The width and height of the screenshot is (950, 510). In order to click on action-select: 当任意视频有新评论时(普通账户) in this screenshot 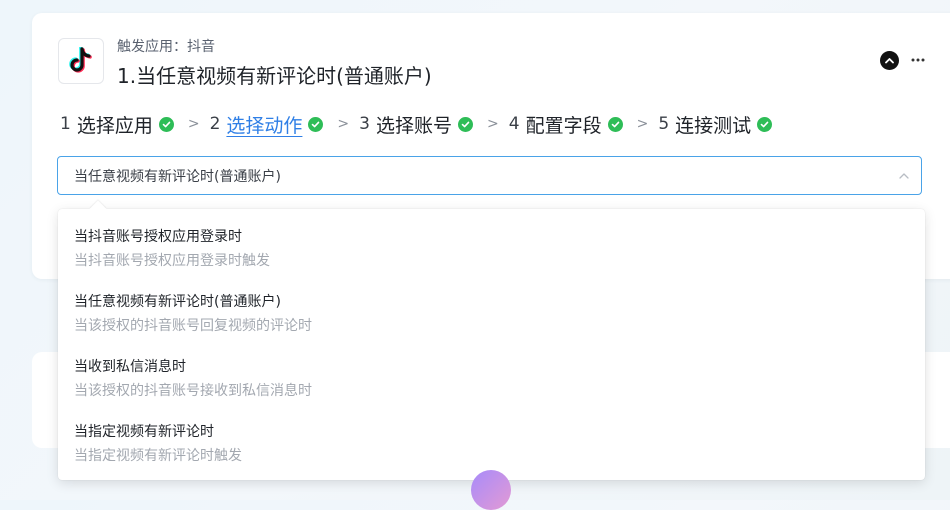, I will do `click(489, 175)`.